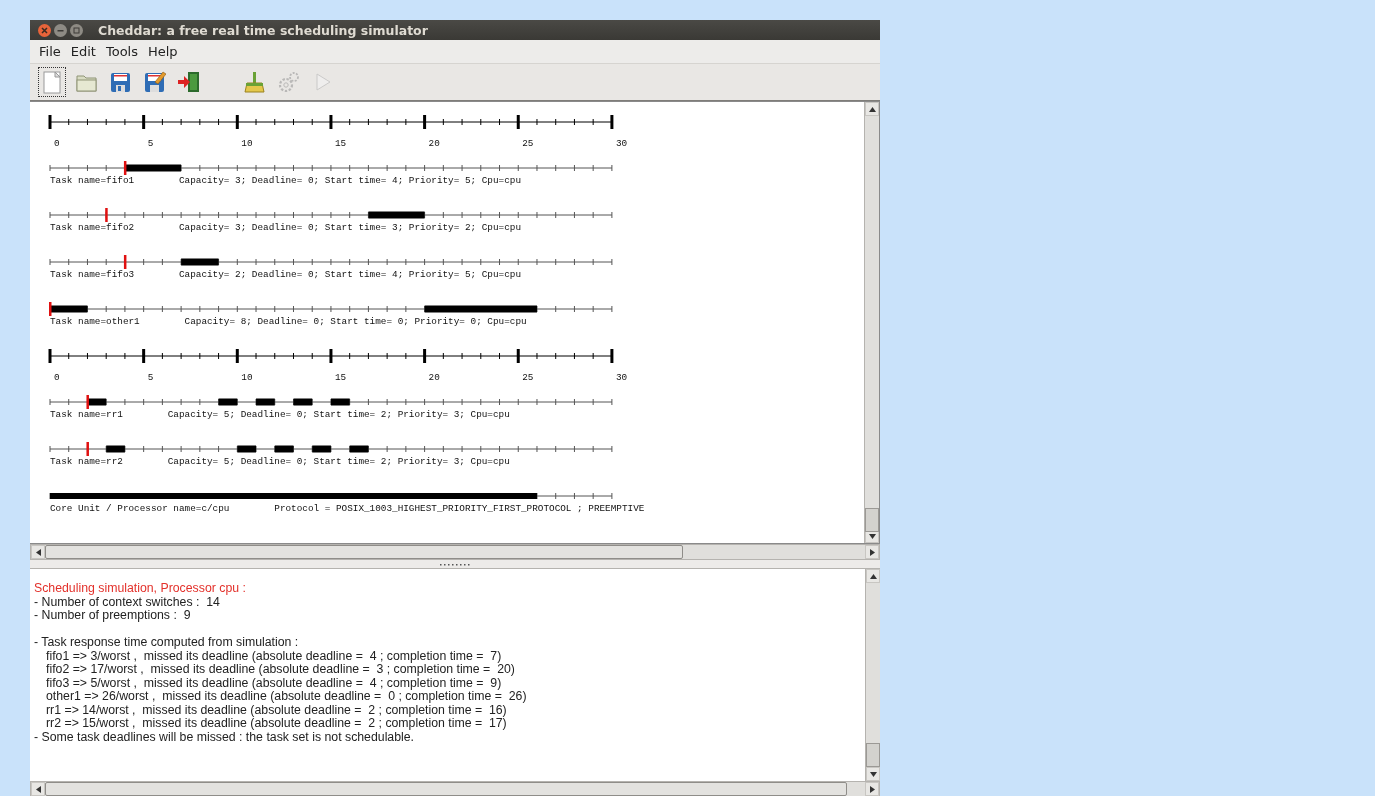 This screenshot has width=1375, height=796. Describe the element at coordinates (140, 509) in the screenshot. I see `task-name: Core Unit / Processor name=c/cpu` at that location.